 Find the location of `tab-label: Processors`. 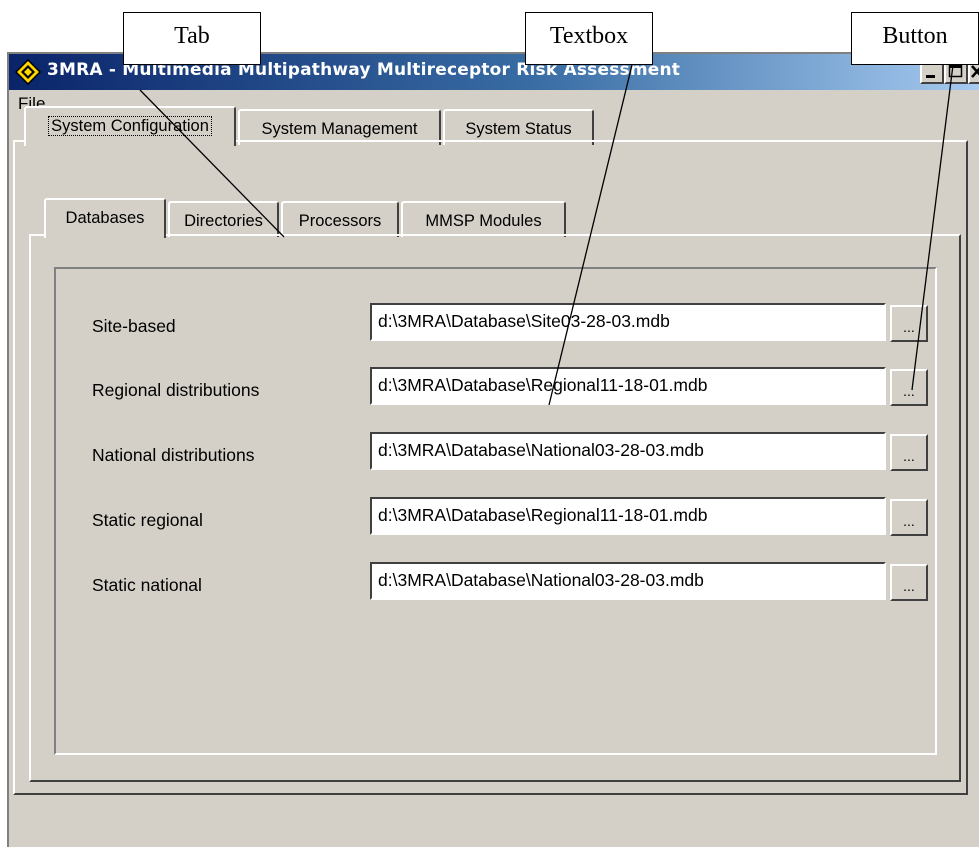

tab-label: Processors is located at coordinates (340, 221).